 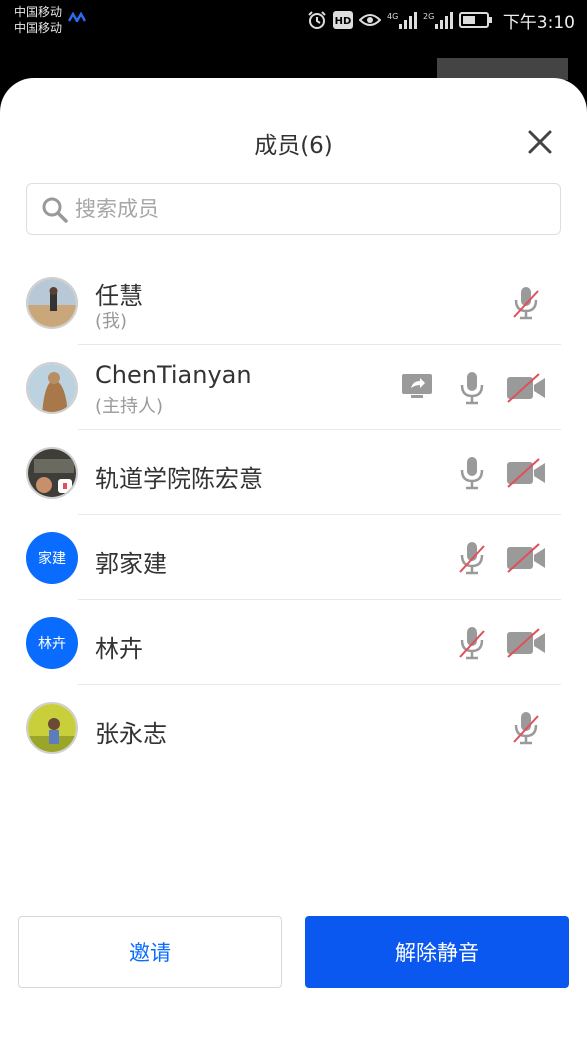 What do you see at coordinates (540, 142) in the screenshot?
I see `close-icon` at bounding box center [540, 142].